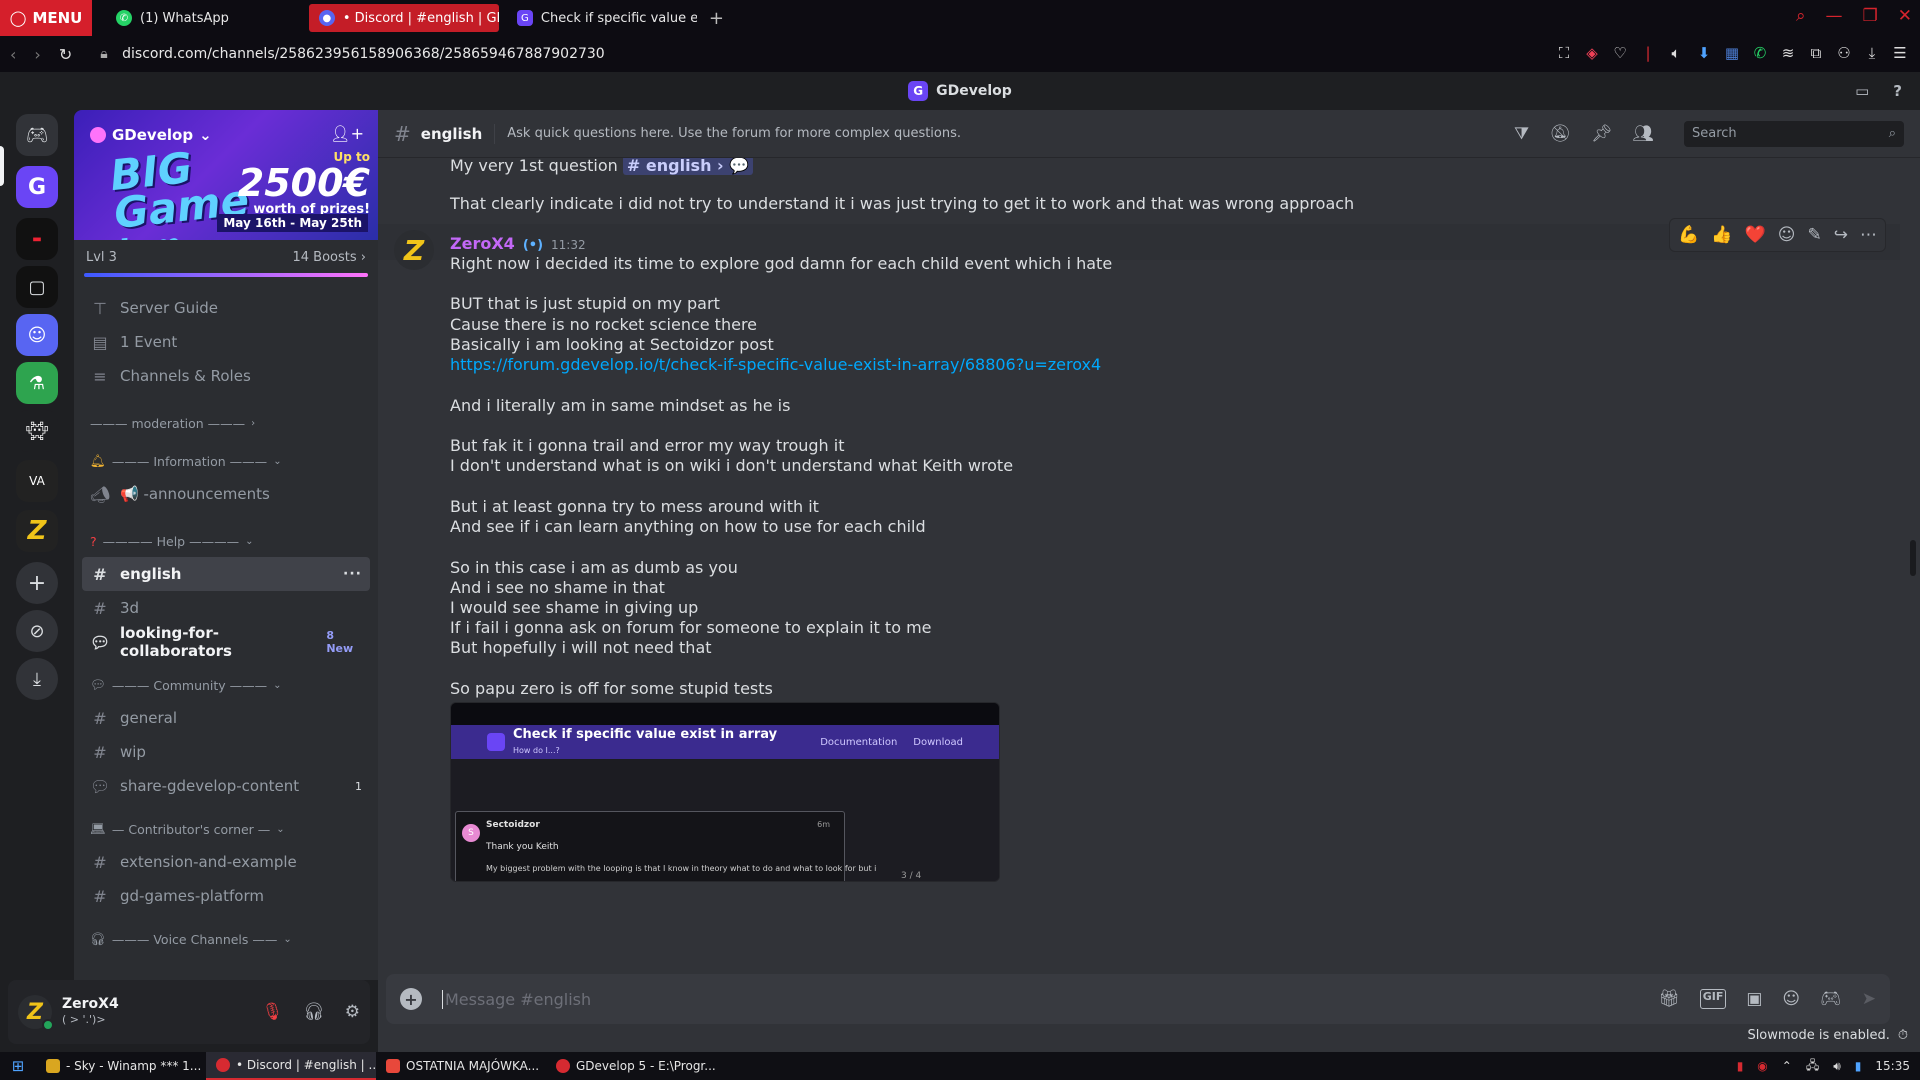  I want to click on red-heart-icon: ❤️, so click(1755, 235).